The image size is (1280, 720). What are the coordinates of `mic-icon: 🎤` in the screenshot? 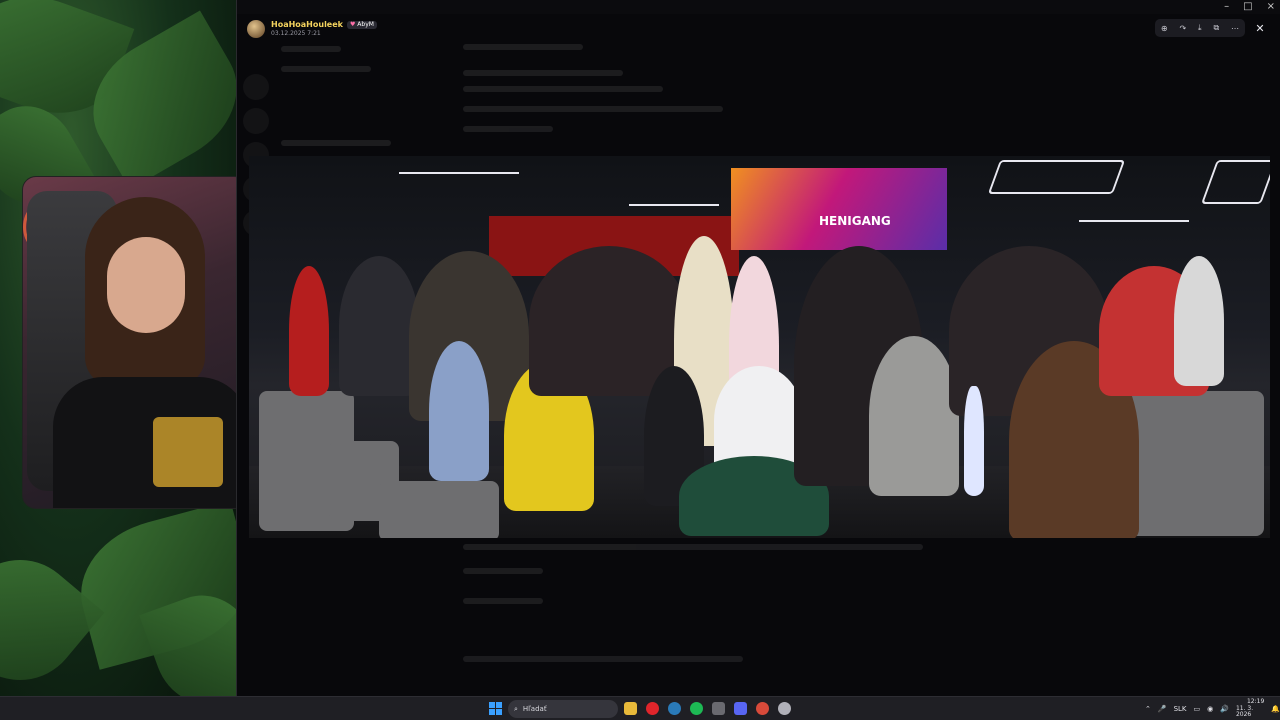 It's located at (1162, 709).